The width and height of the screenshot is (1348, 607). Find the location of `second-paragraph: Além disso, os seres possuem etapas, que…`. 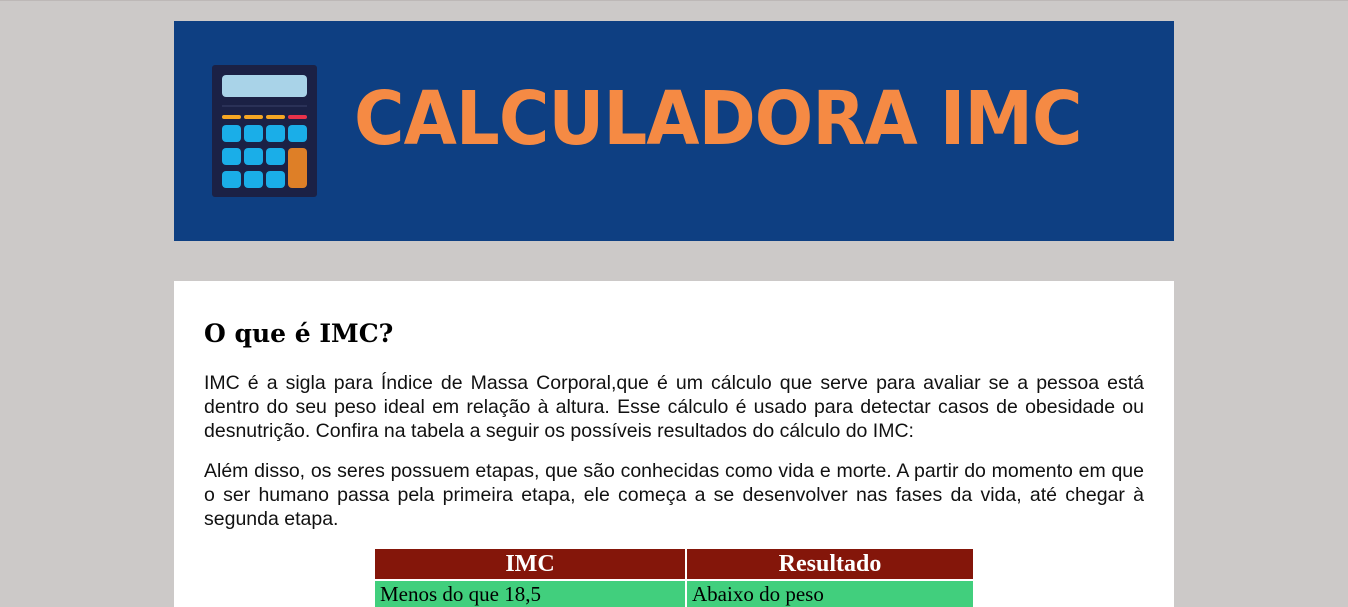

second-paragraph: Além disso, os seres possuem etapas, que… is located at coordinates (674, 495).